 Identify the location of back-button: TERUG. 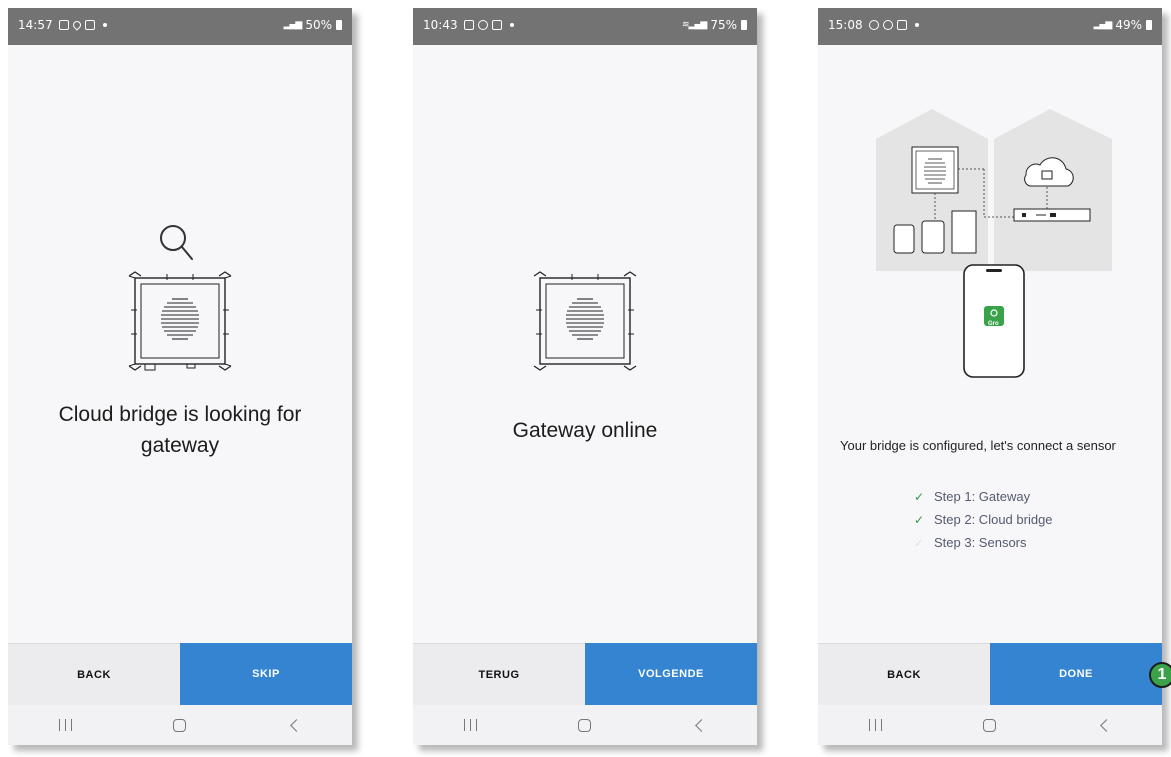
(499, 674).